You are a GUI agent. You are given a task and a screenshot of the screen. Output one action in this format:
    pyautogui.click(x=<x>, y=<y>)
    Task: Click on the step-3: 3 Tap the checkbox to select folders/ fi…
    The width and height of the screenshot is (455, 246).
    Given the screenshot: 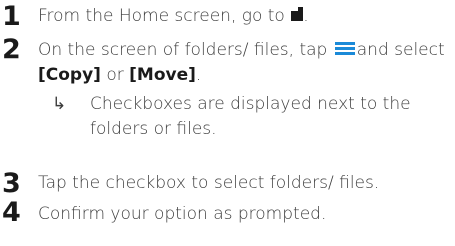 What is the action you would take?
    pyautogui.click(x=227, y=181)
    